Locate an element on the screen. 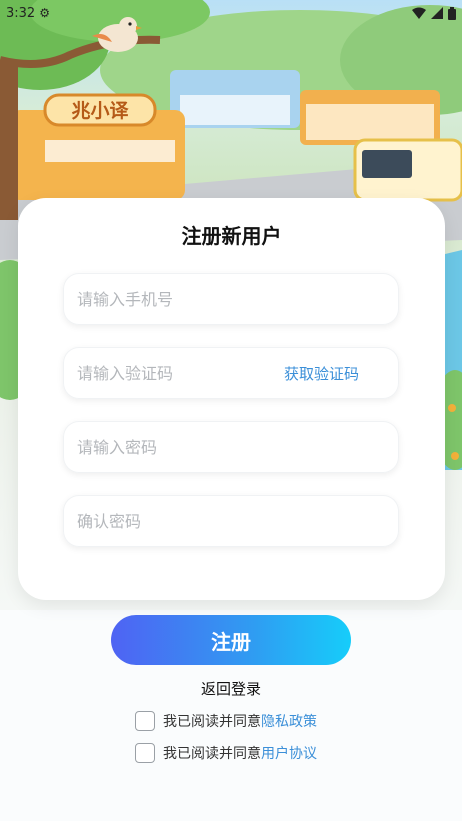 The image size is (462, 821). page-title: 注册新用户 is located at coordinates (231, 236).